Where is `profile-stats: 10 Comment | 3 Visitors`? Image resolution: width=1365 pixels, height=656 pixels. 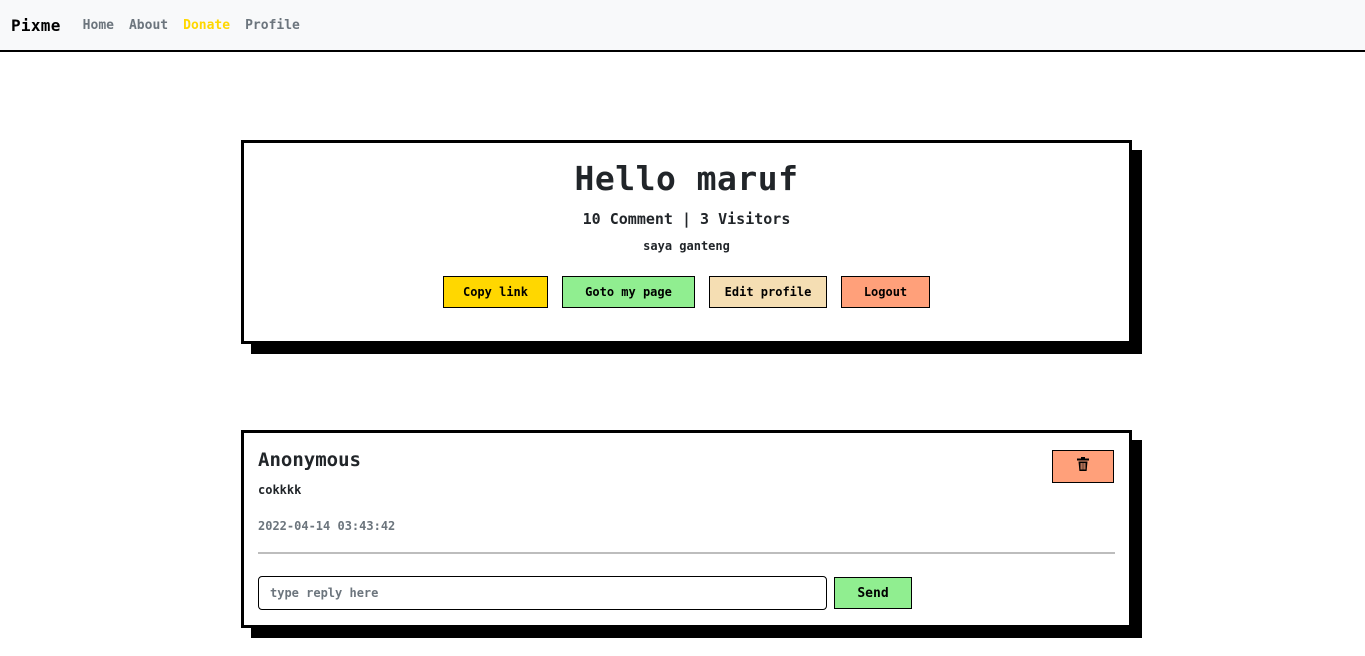 profile-stats: 10 Comment | 3 Visitors is located at coordinates (686, 219).